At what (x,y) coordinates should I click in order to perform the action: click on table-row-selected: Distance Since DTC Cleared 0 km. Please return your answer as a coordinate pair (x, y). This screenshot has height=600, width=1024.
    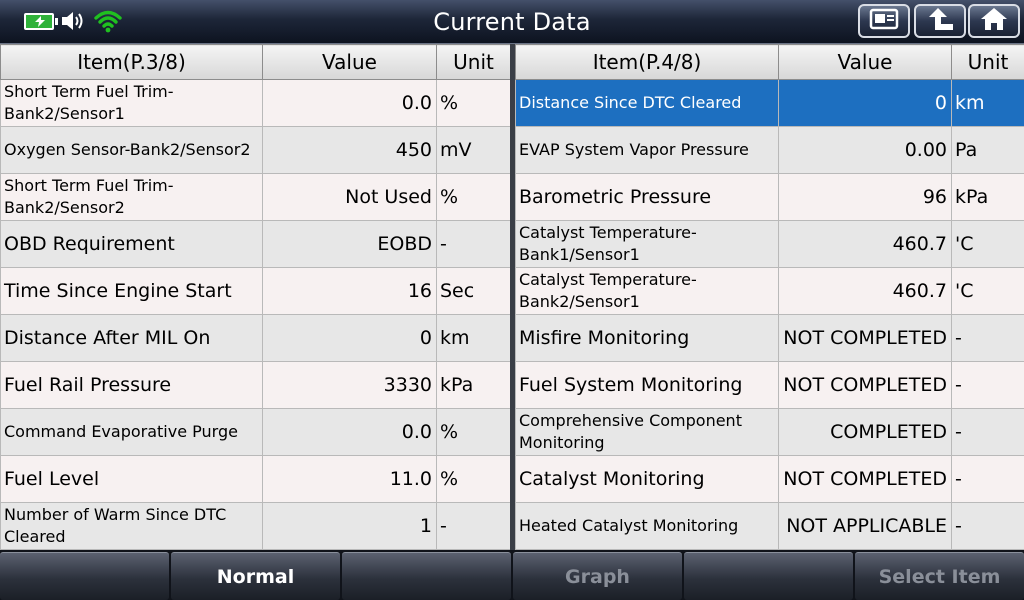
    Looking at the image, I should click on (769, 103).